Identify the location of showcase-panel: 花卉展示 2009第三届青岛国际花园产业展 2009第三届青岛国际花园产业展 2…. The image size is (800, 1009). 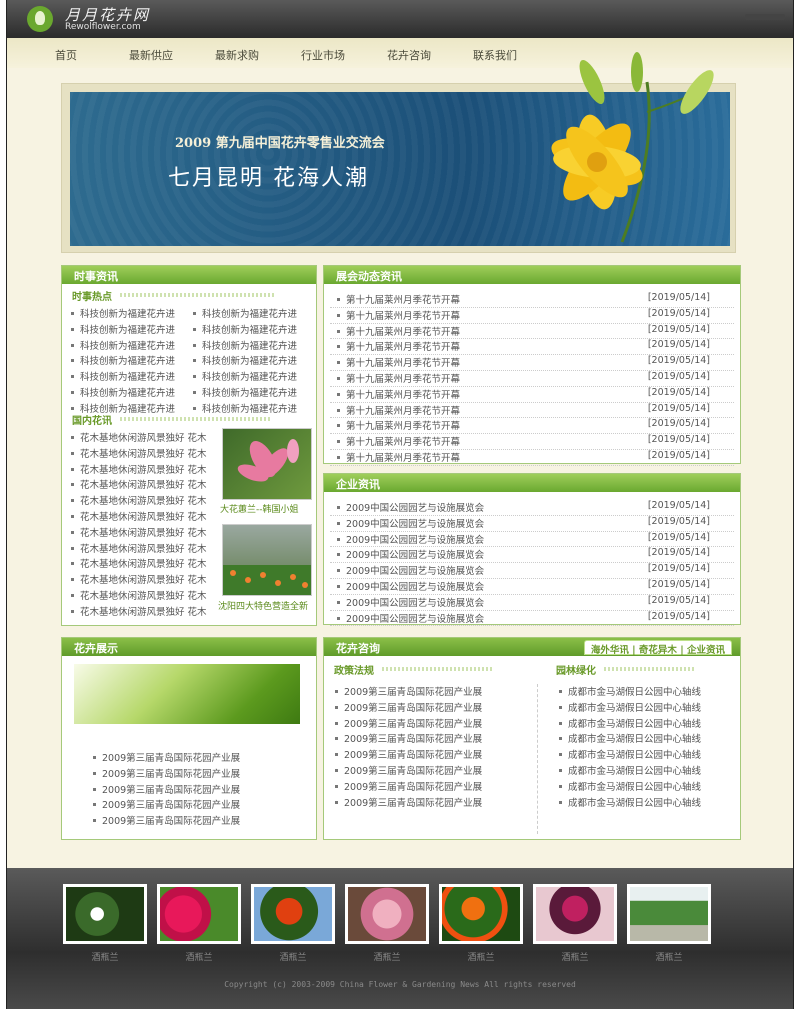
(189, 738).